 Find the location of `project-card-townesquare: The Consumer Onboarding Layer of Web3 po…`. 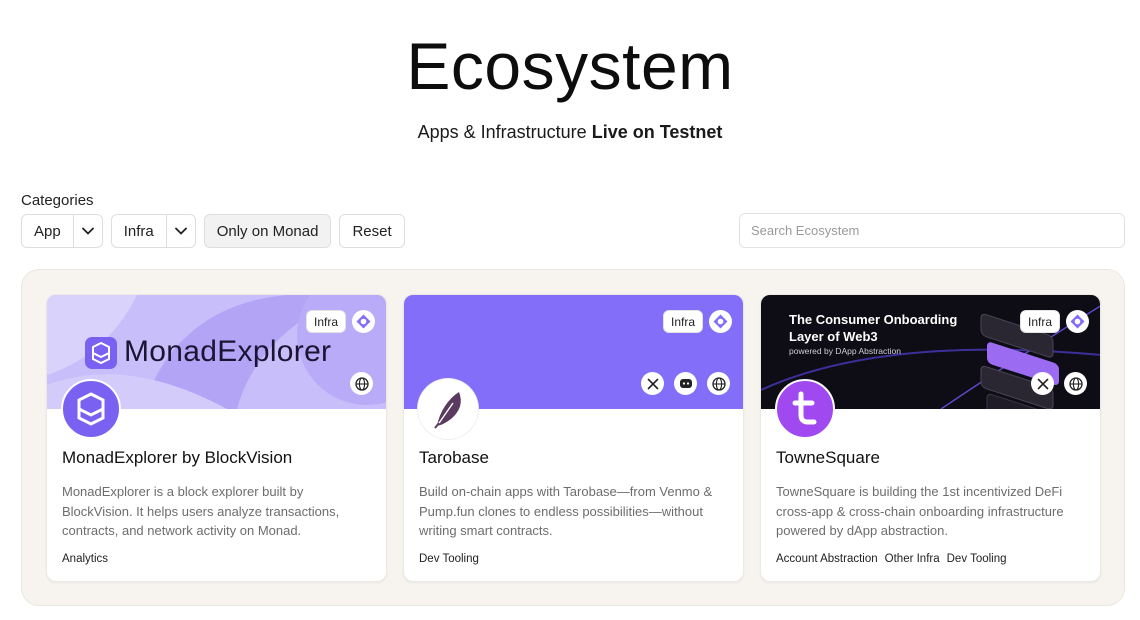

project-card-townesquare: The Consumer Onboarding Layer of Web3 po… is located at coordinates (930, 438).